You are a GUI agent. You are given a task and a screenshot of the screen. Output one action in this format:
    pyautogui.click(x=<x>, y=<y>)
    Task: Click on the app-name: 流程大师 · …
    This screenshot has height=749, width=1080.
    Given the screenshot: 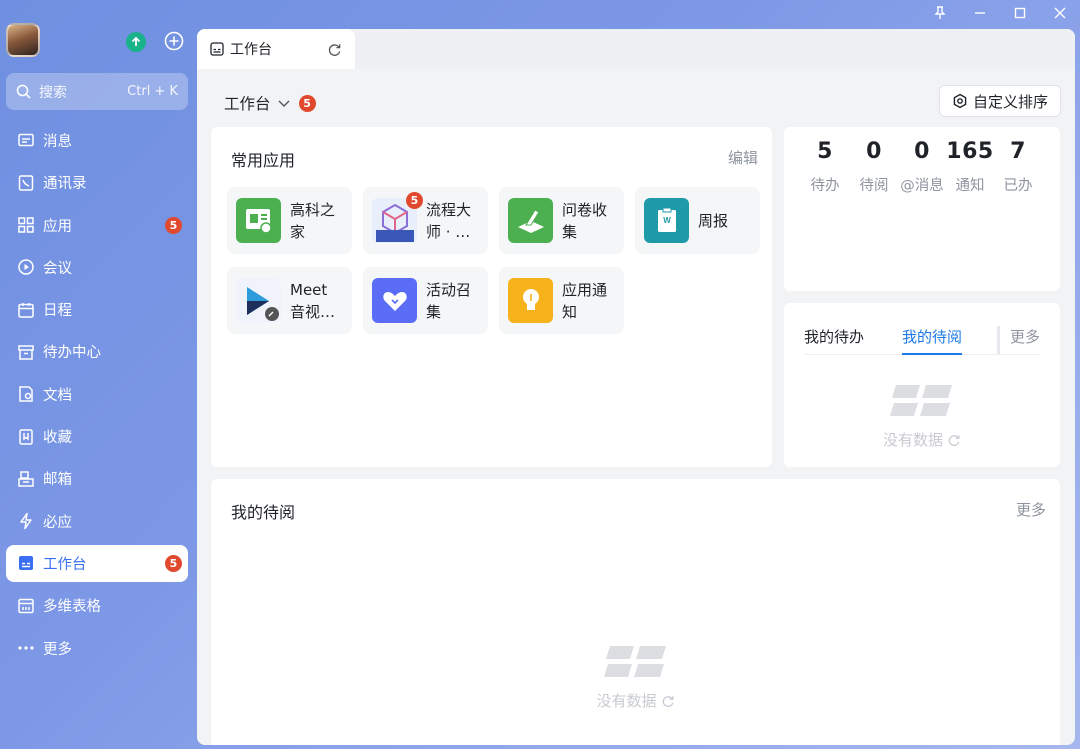 What is the action you would take?
    pyautogui.click(x=449, y=220)
    